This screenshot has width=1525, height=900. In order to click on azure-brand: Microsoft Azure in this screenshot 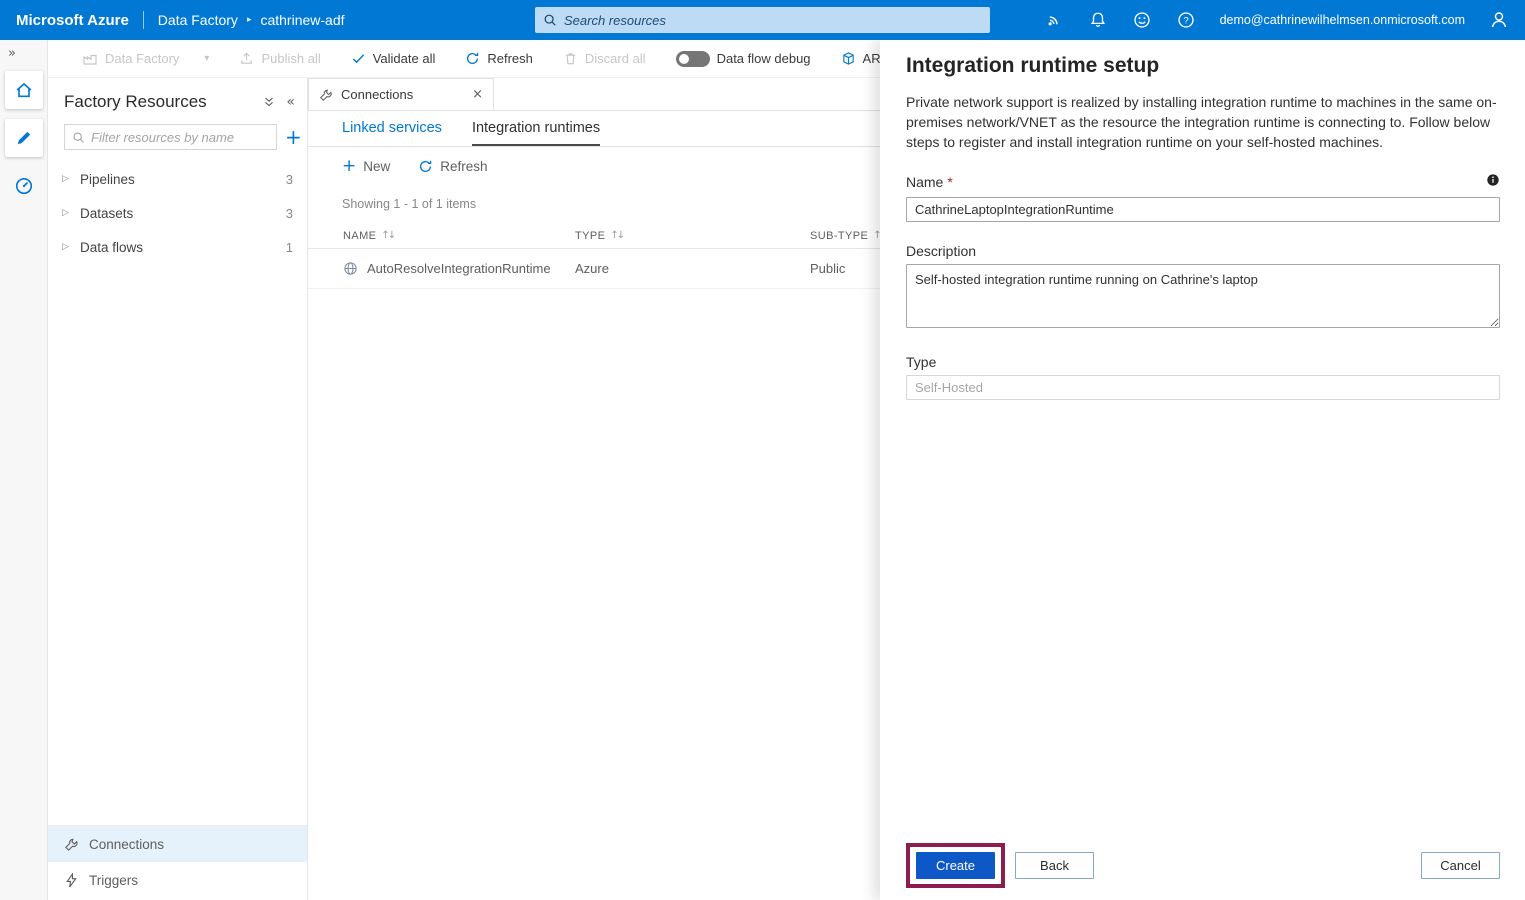, I will do `click(72, 20)`.